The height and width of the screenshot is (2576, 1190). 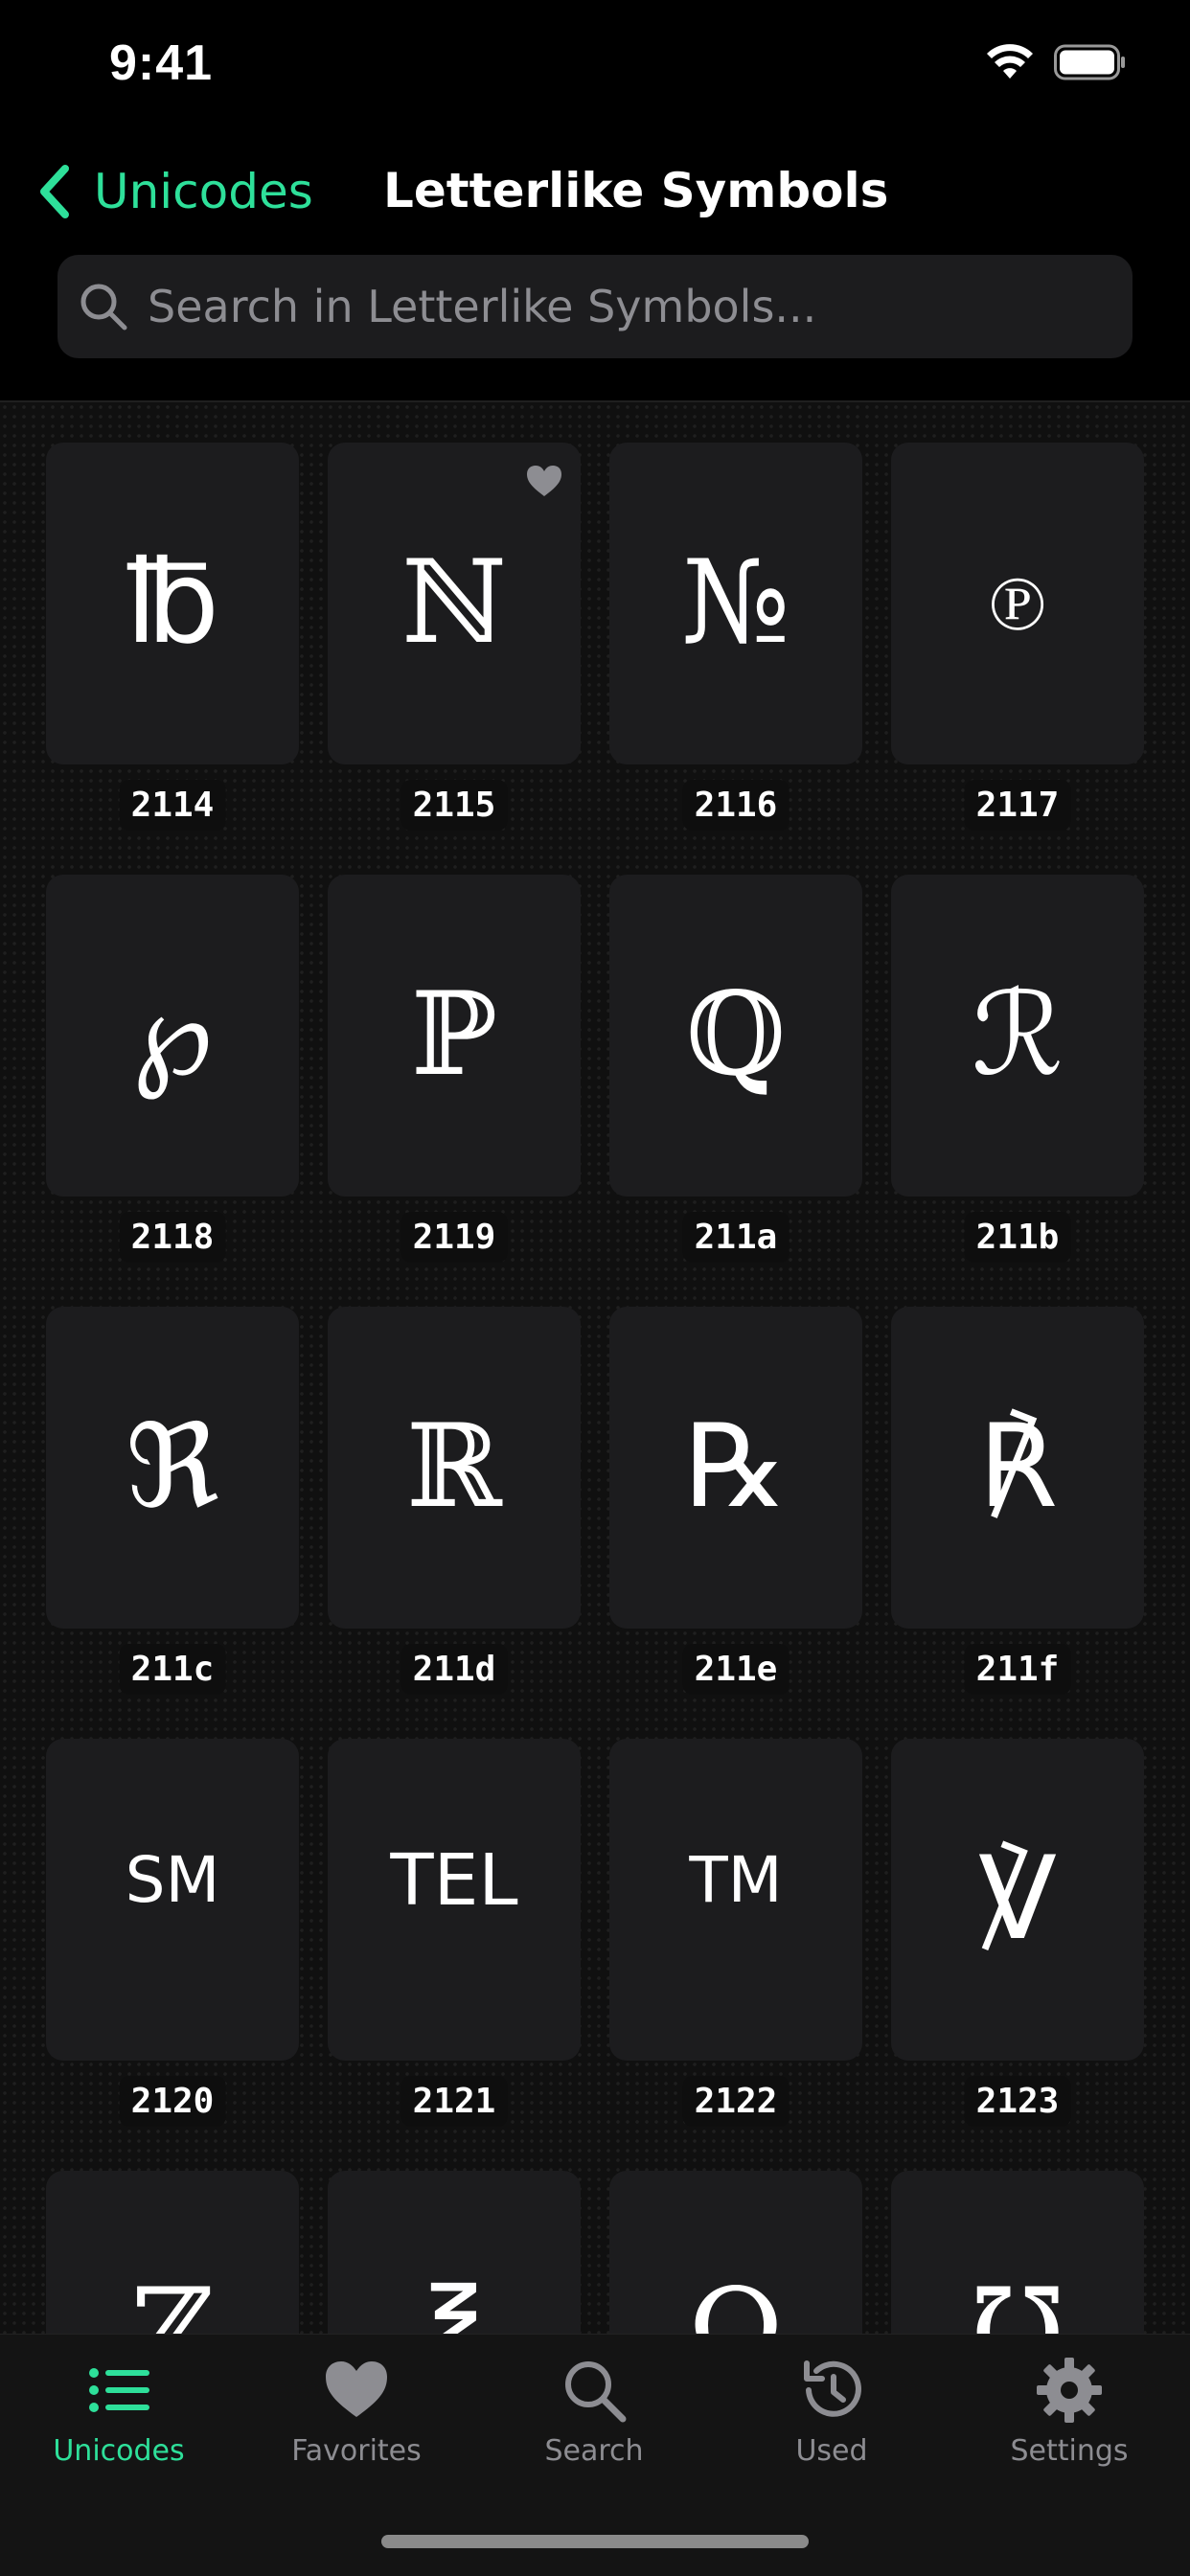 What do you see at coordinates (172, 1669) in the screenshot?
I see `symbol-code: 211c` at bounding box center [172, 1669].